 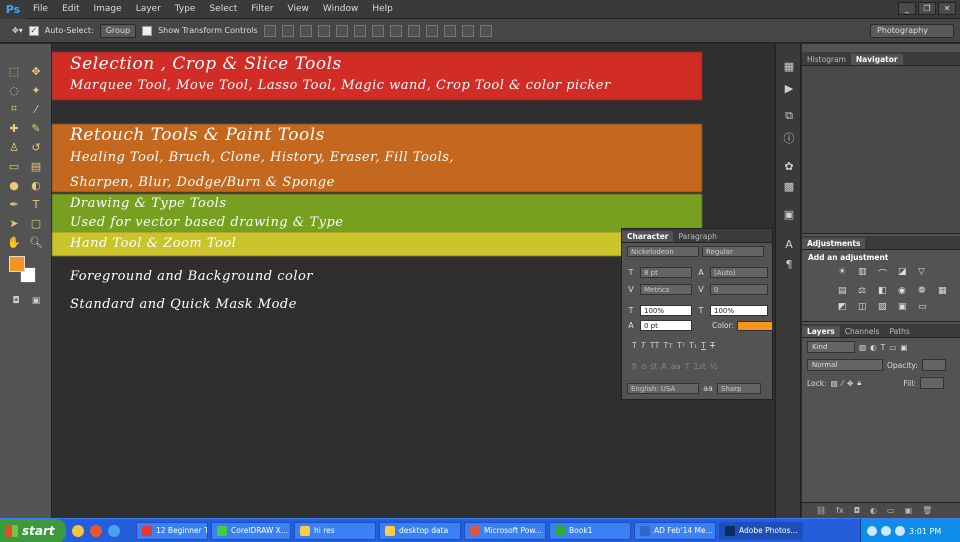 What do you see at coordinates (78, 530) in the screenshot?
I see `quicklaunch-1-icon` at bounding box center [78, 530].